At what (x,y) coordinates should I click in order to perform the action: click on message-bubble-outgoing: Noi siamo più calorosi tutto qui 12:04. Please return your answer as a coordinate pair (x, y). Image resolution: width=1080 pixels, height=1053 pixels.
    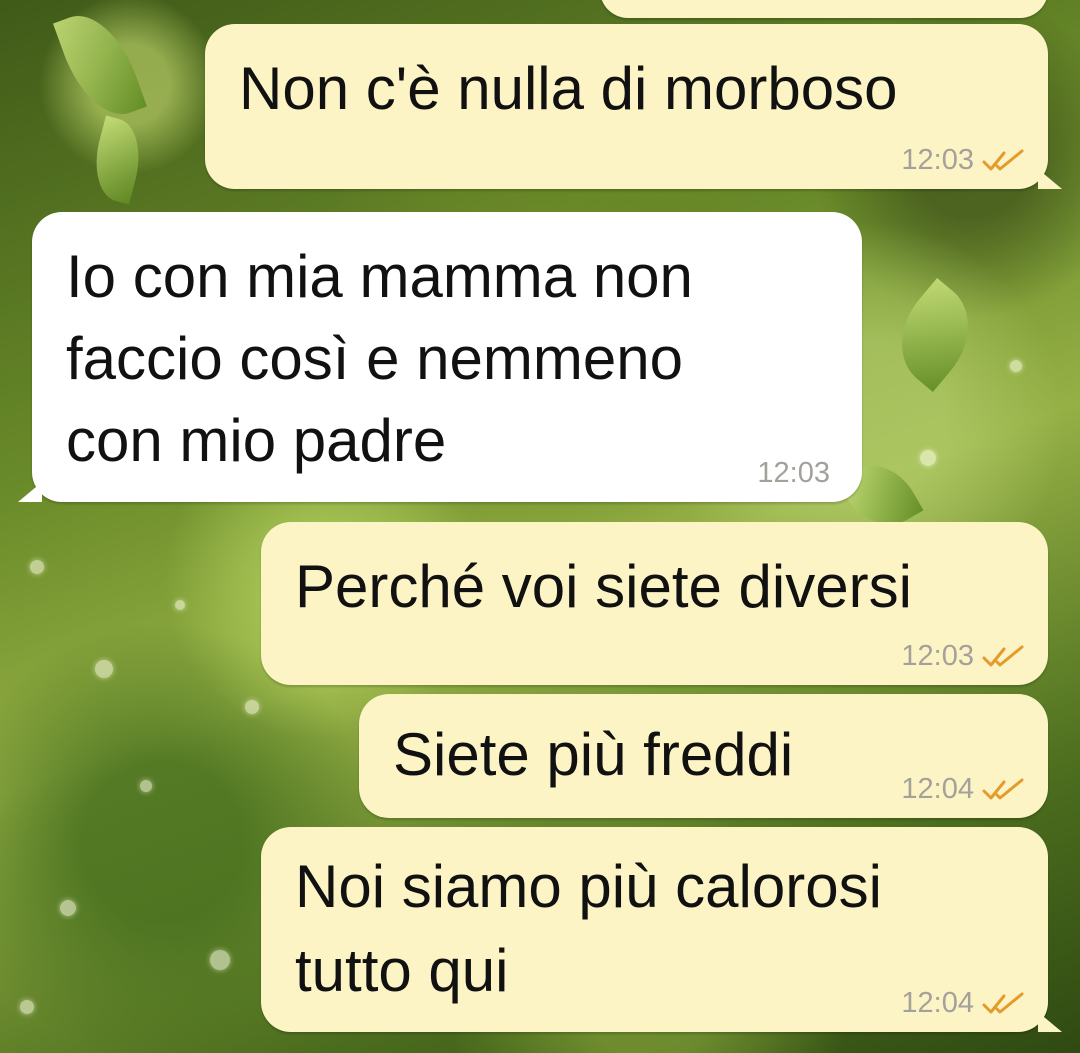
    Looking at the image, I should click on (661, 929).